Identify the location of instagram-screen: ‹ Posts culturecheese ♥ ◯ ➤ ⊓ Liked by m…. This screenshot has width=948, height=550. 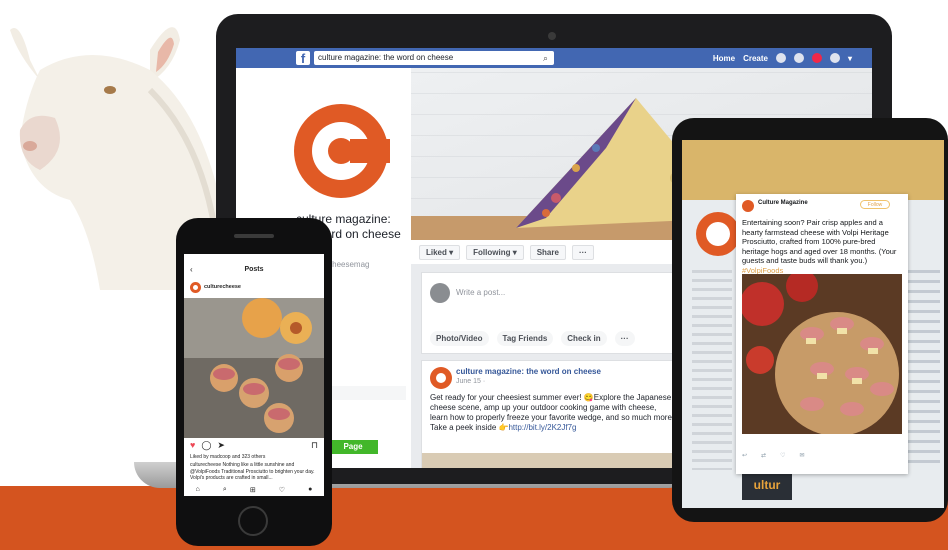
(254, 375).